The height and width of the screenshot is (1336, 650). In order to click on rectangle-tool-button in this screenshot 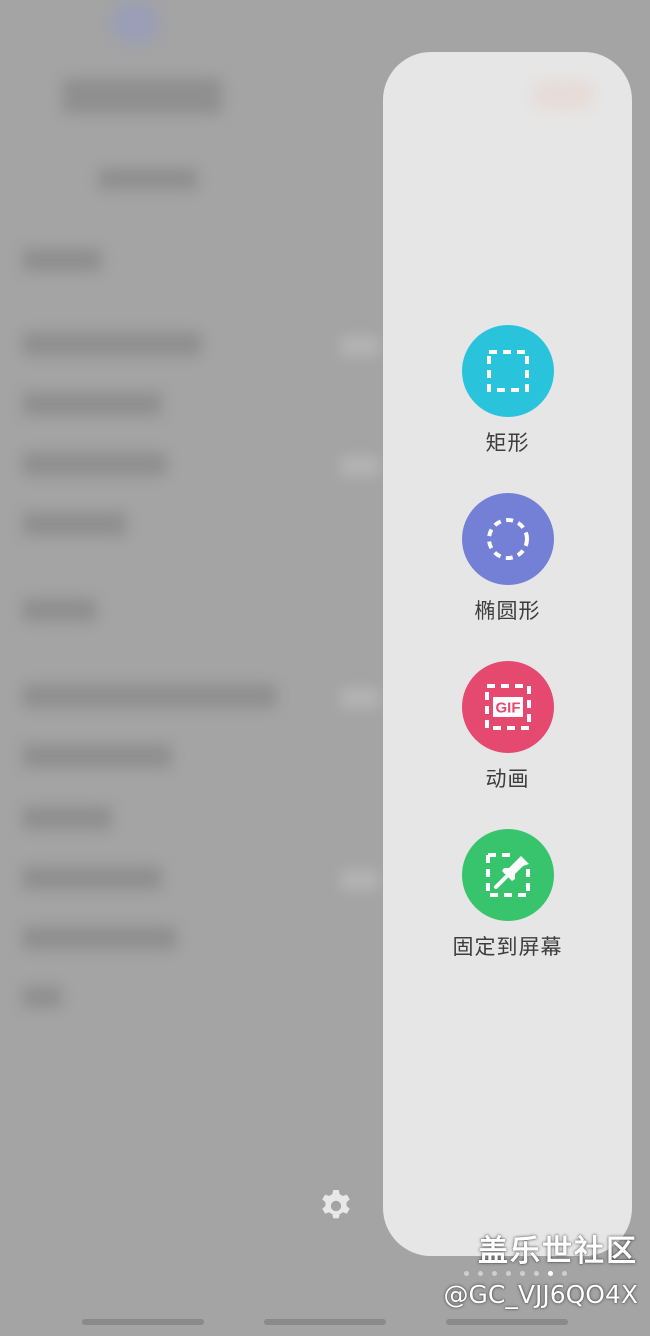, I will do `click(507, 371)`.